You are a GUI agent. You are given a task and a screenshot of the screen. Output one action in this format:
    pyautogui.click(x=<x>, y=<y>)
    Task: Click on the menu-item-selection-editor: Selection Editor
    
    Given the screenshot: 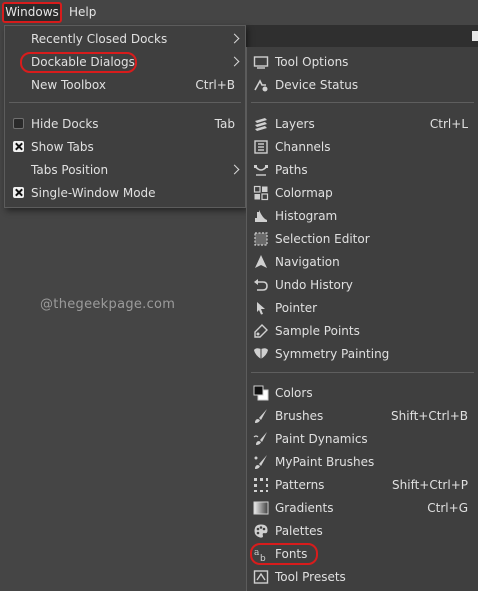 What is the action you would take?
    pyautogui.click(x=362, y=239)
    